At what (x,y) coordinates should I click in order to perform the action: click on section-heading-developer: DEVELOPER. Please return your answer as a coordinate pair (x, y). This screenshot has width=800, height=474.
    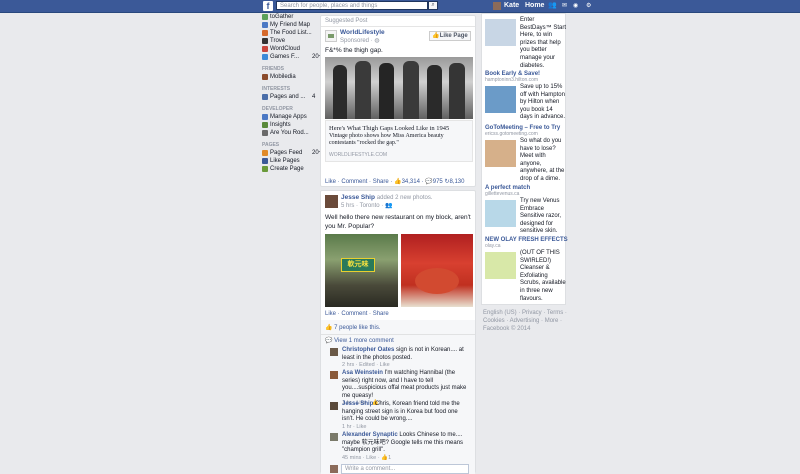
    Looking at the image, I should click on (277, 109).